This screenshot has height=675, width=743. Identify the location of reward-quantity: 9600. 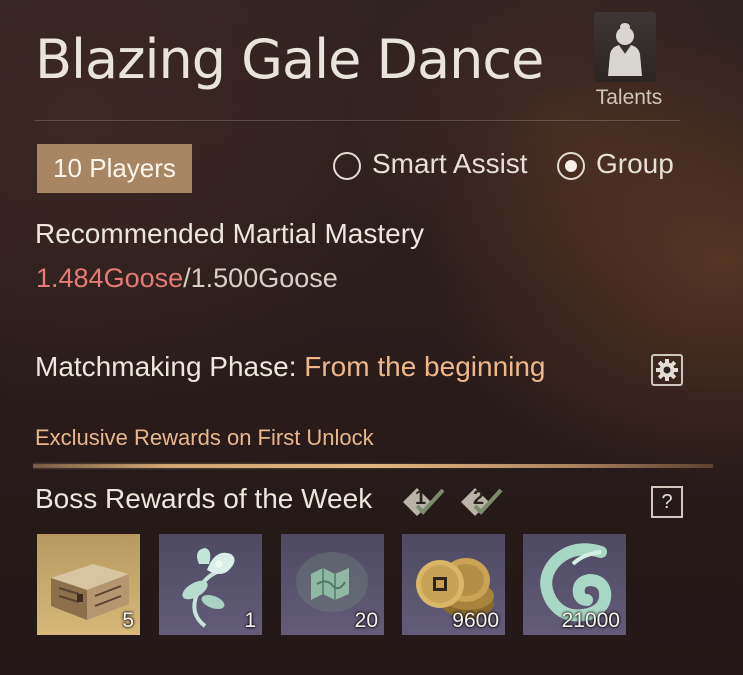
(475, 620).